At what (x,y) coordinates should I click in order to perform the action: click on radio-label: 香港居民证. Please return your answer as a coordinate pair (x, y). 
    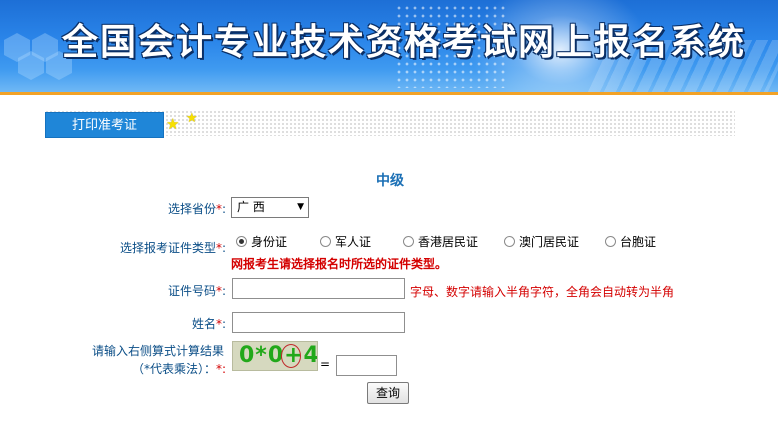
    Looking at the image, I should click on (448, 242).